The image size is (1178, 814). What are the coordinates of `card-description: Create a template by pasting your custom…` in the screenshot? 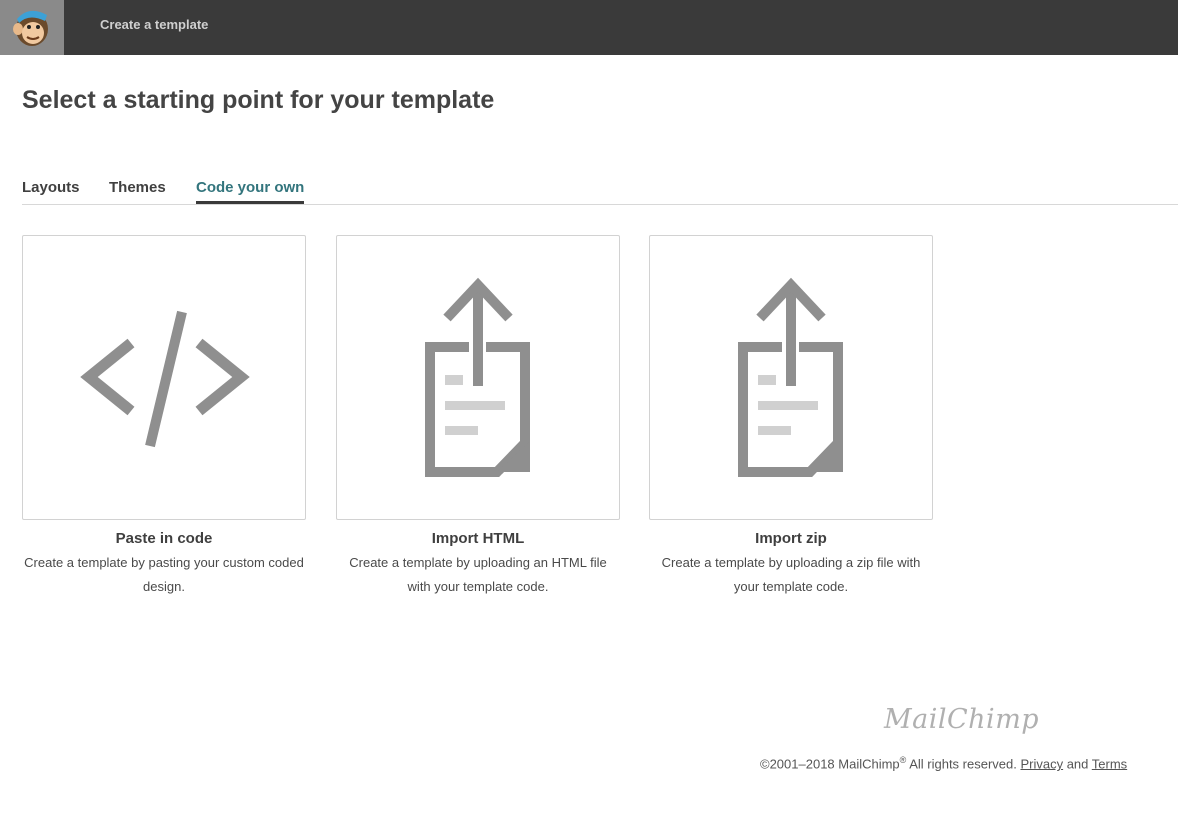 It's located at (164, 574).